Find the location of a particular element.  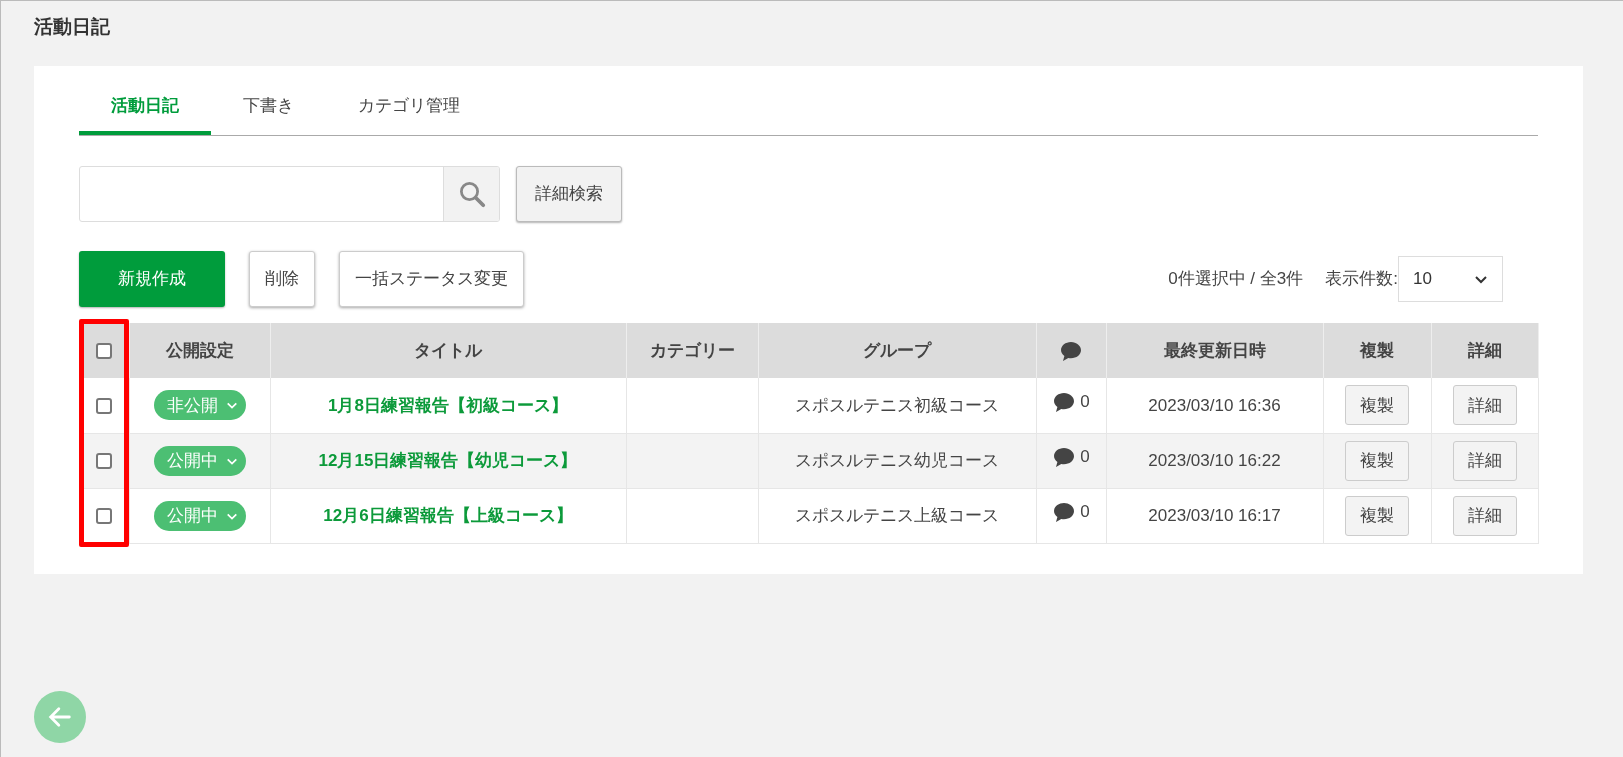

column-header: 詳細 is located at coordinates (1484, 350).